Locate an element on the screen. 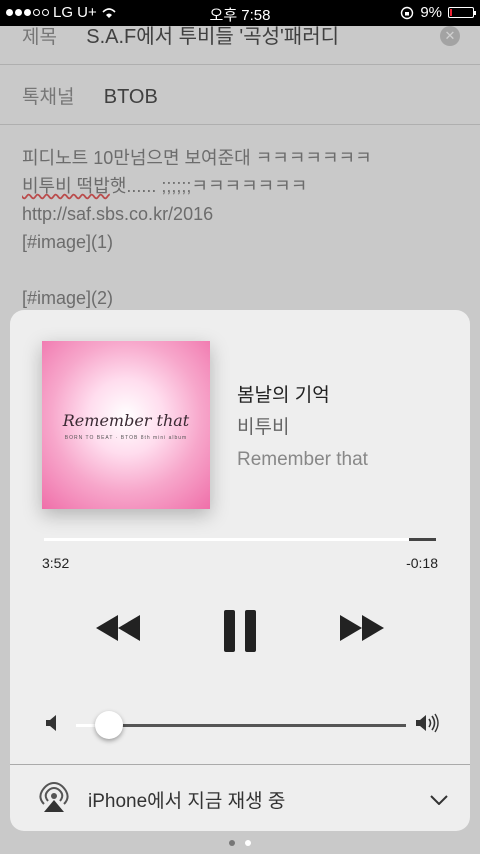 The width and height of the screenshot is (480, 854). pause-icon is located at coordinates (240, 631).